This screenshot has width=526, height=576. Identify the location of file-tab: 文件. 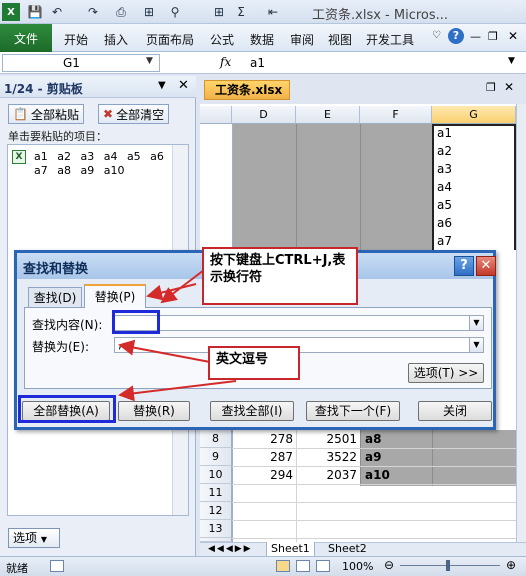
(26, 38).